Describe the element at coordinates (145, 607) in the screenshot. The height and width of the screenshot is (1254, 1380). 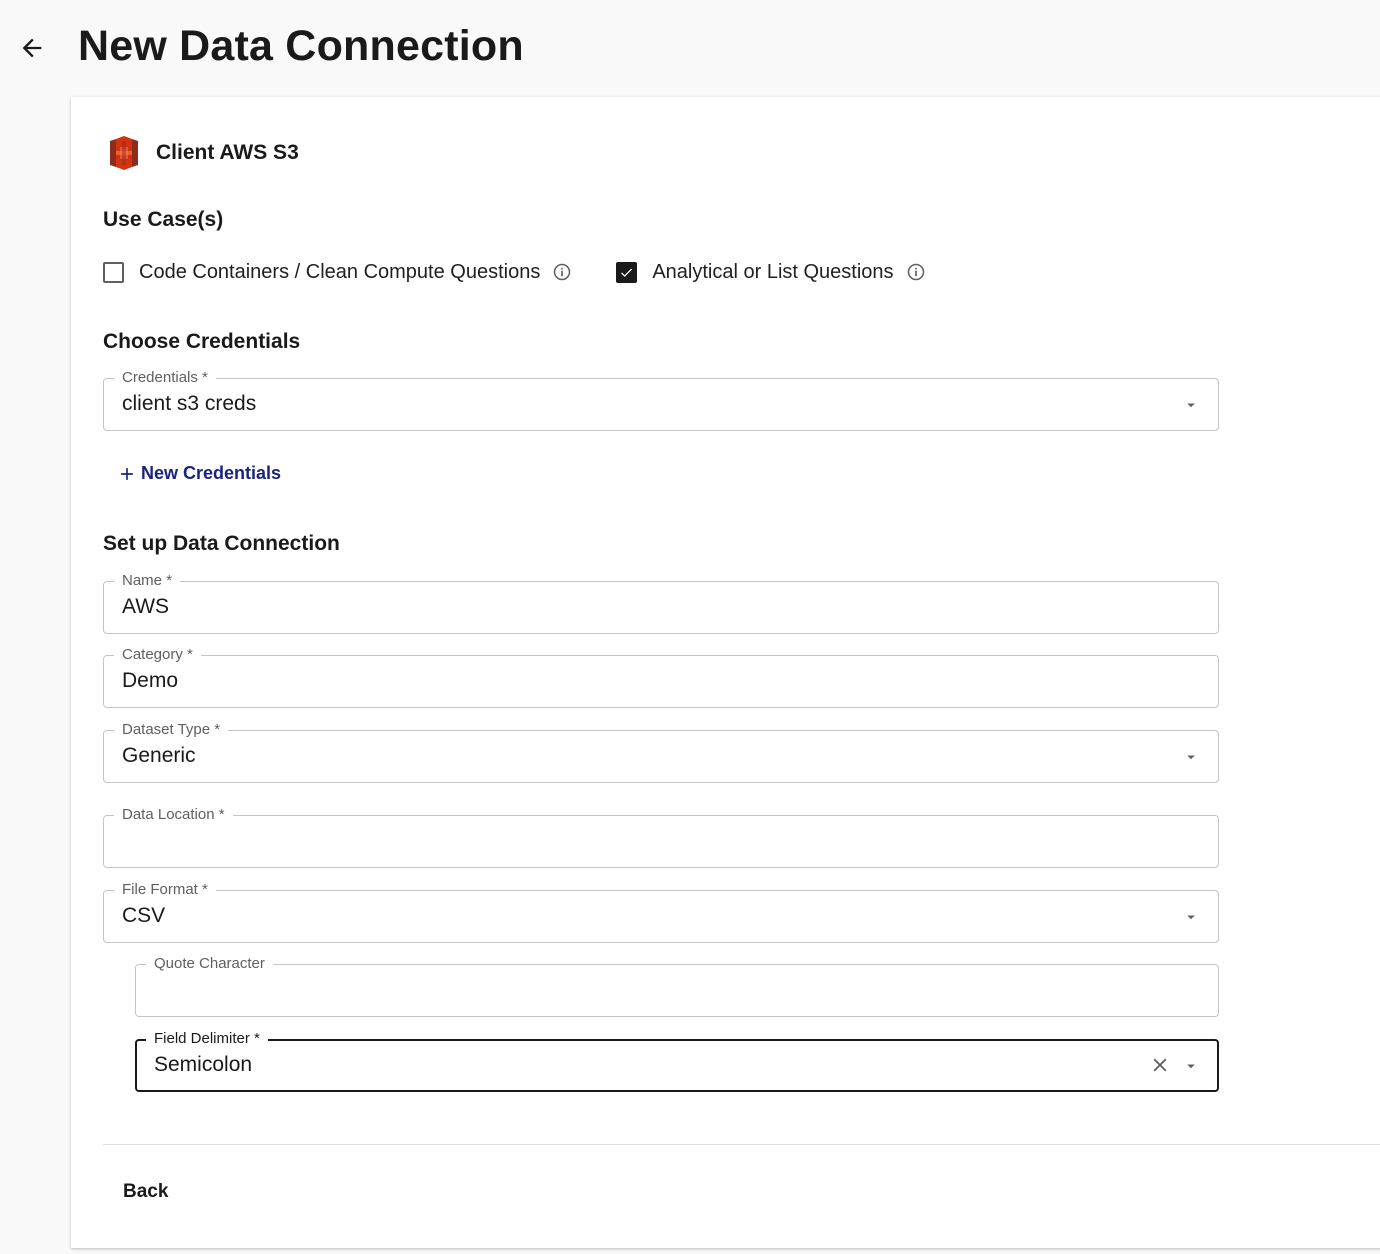
I see `name-value: AWS` at that location.